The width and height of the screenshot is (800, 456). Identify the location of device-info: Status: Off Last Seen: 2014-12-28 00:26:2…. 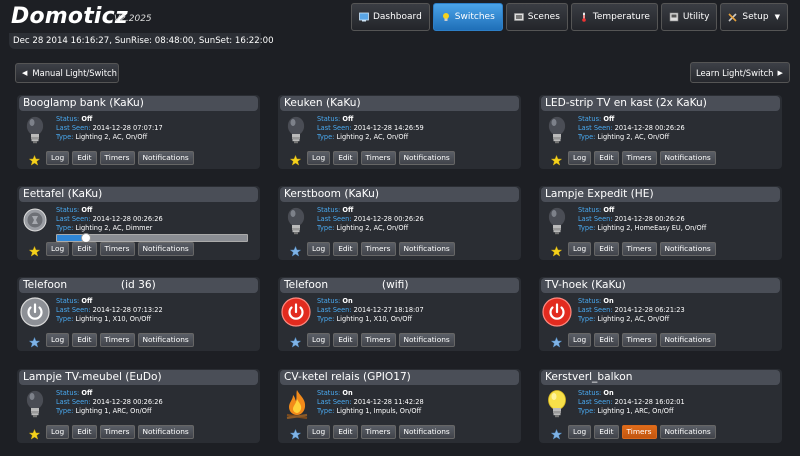
(631, 128).